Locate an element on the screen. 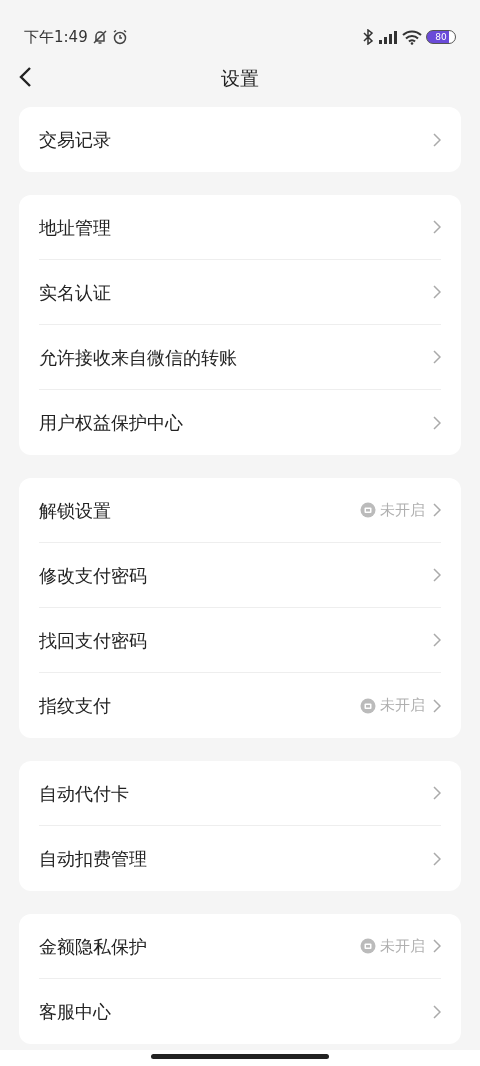 The width and height of the screenshot is (480, 1066). row-label: 交易记录 is located at coordinates (75, 140).